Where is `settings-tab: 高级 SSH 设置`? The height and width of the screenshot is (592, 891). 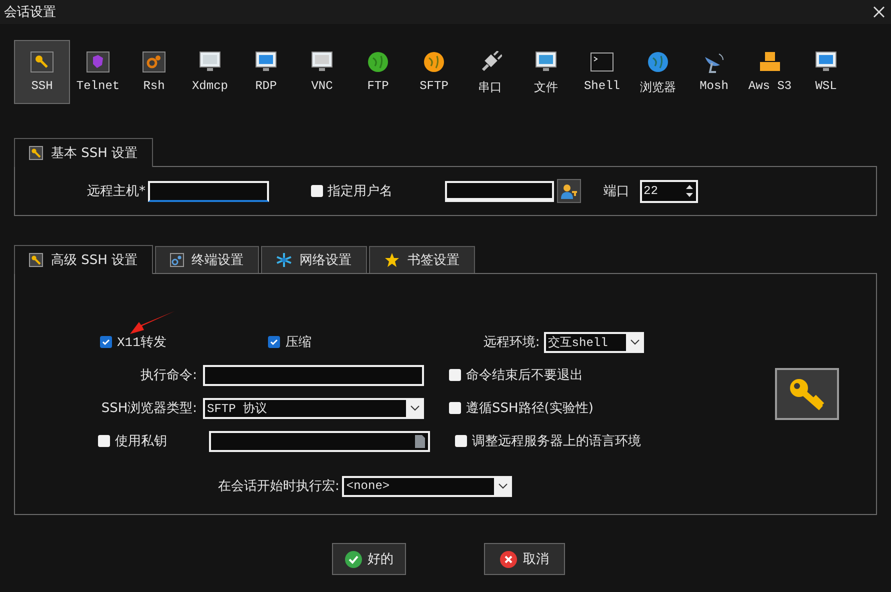
settings-tab: 高级 SSH 设置 is located at coordinates (83, 259).